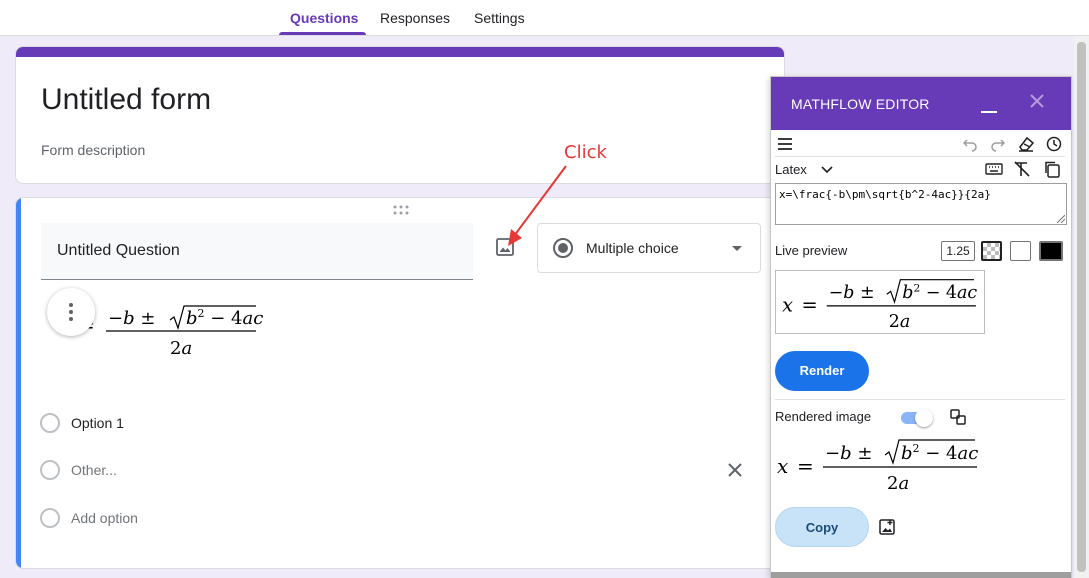 Image resolution: width=1089 pixels, height=578 pixels. What do you see at coordinates (994, 169) in the screenshot?
I see `keyboard-icon` at bounding box center [994, 169].